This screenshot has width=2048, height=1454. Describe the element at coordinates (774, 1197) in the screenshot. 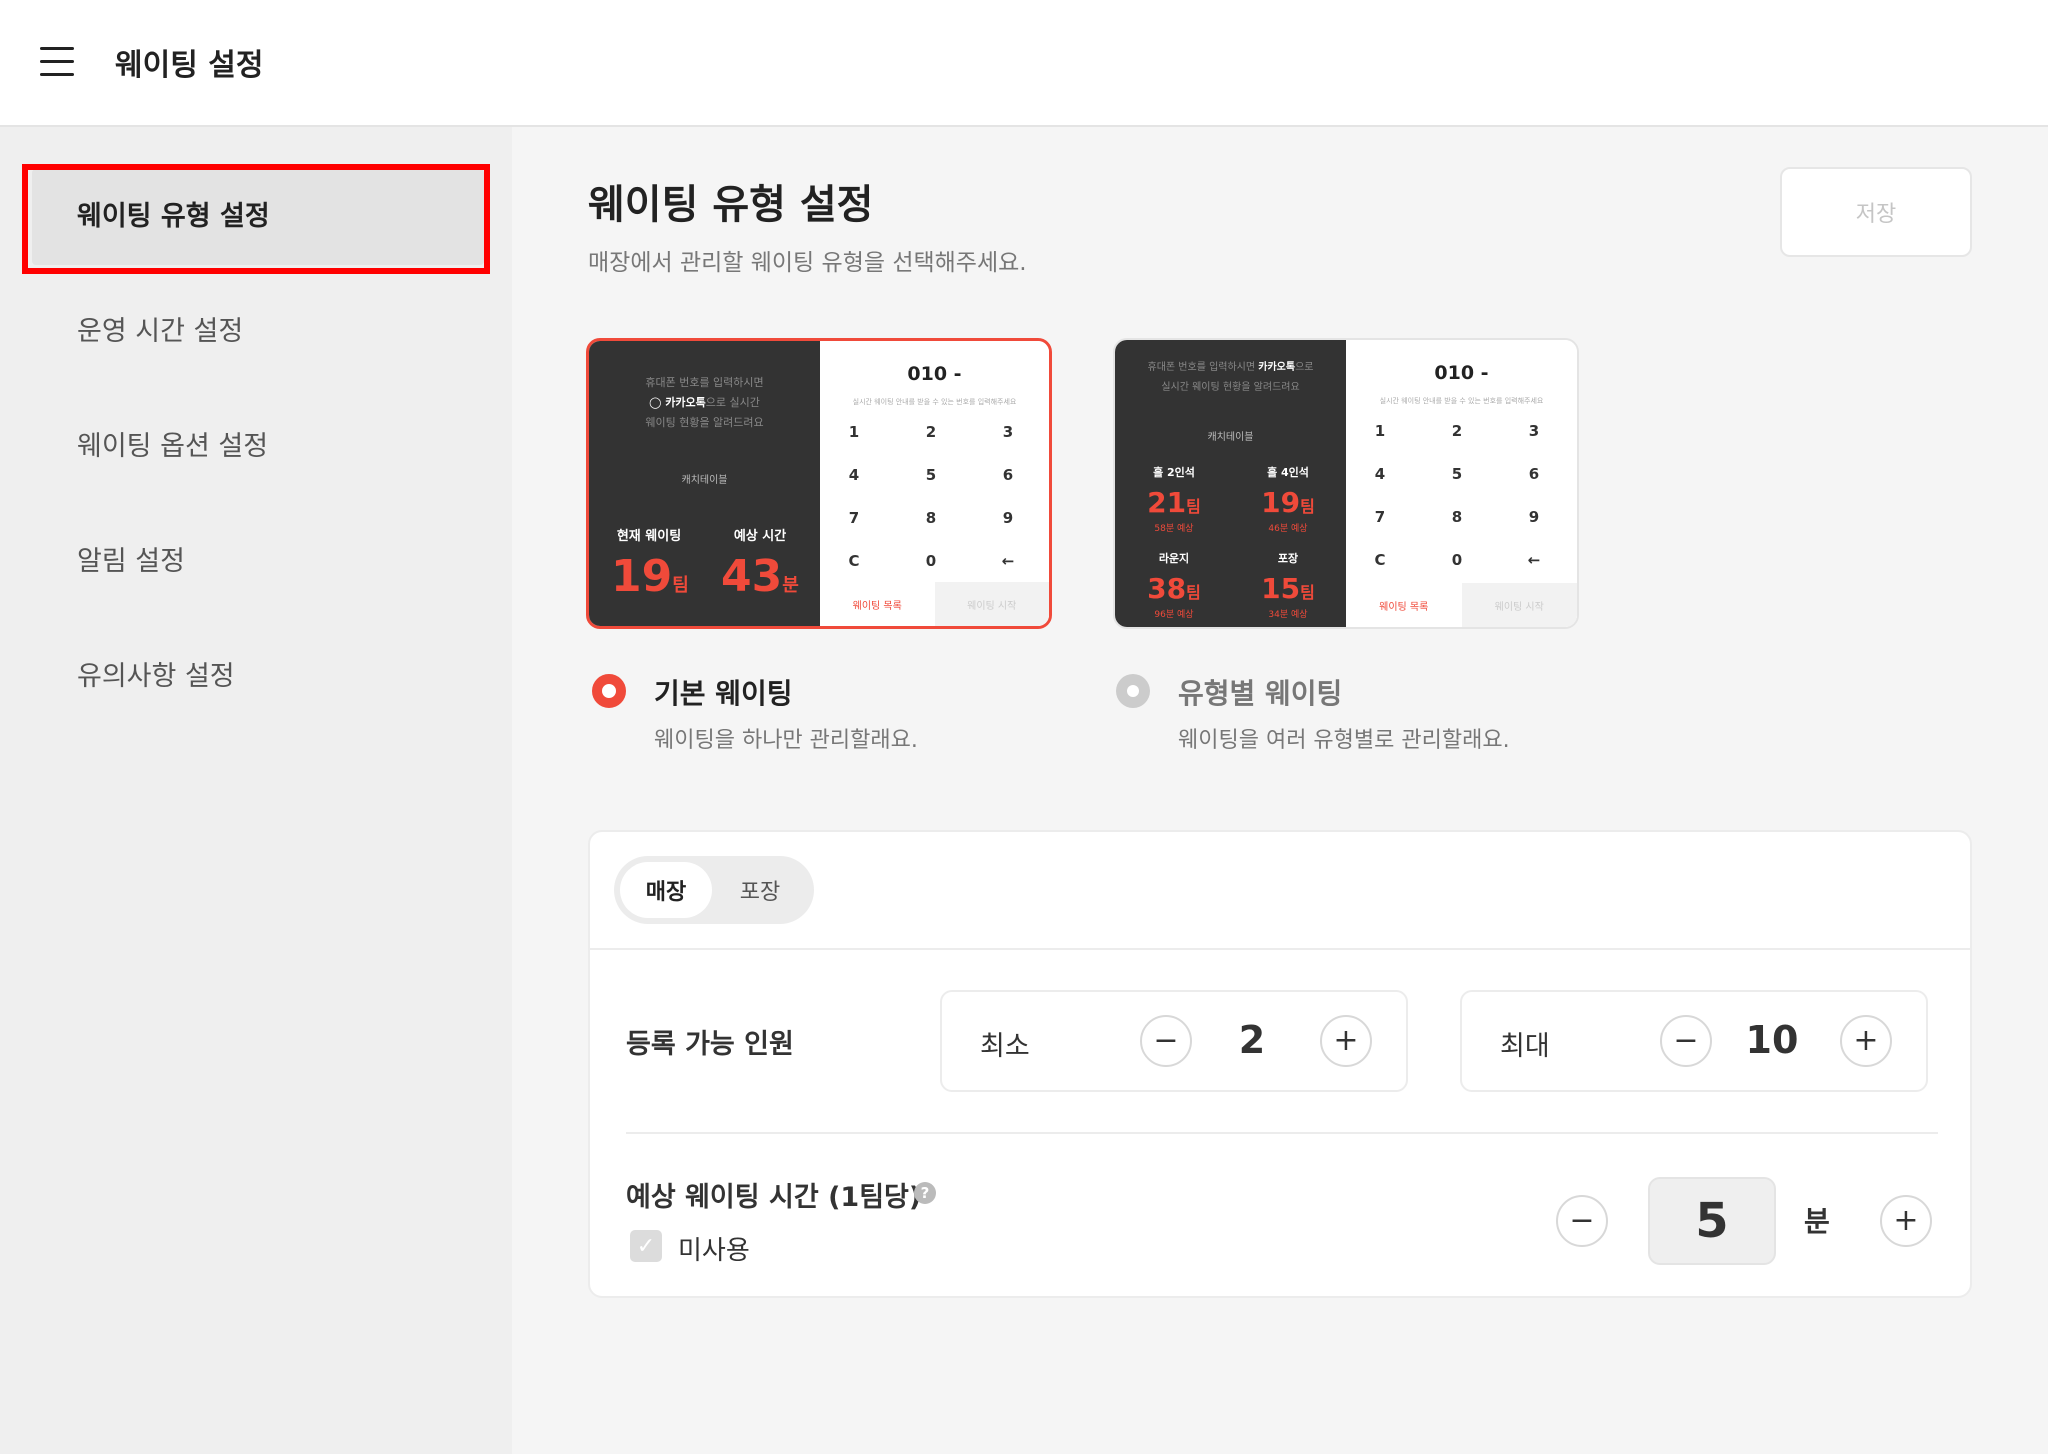

I see `wait-time-label: 예상 웨이팅 시간 (1팀당)` at that location.